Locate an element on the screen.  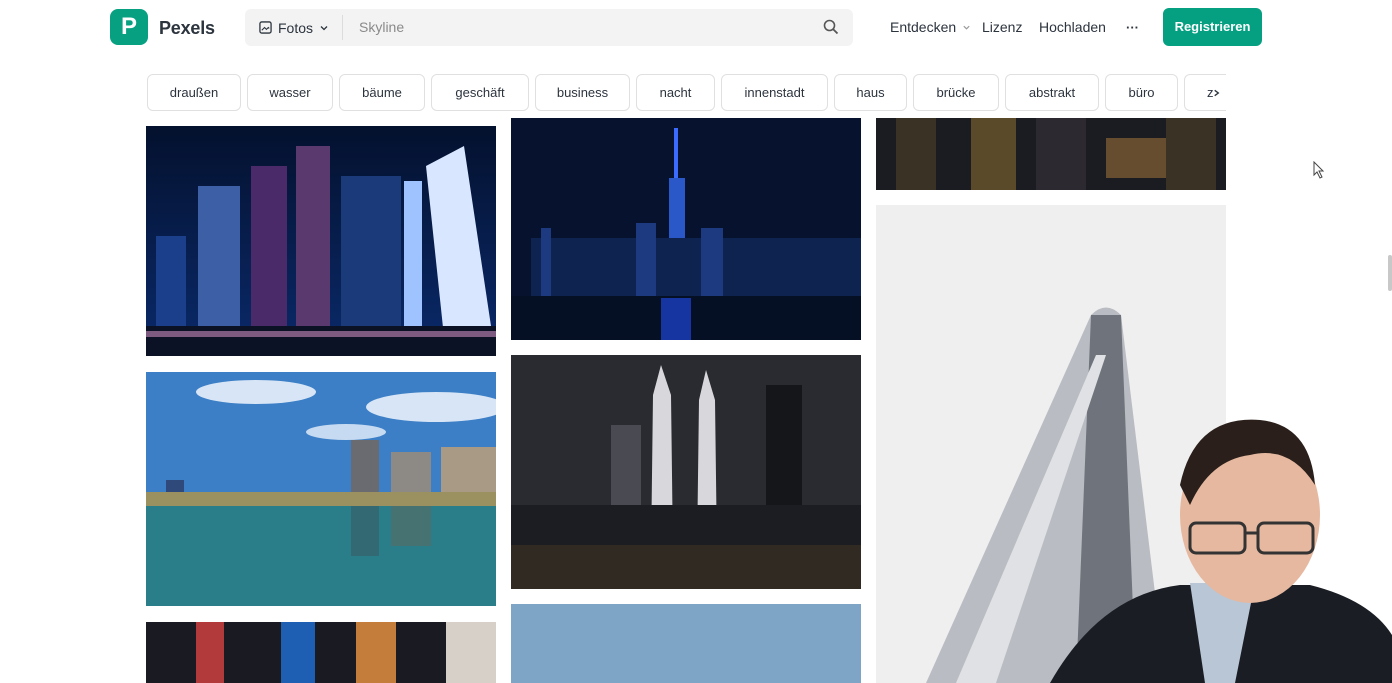
photo-nyc-night-skyline-image is located at coordinates (686, 229).